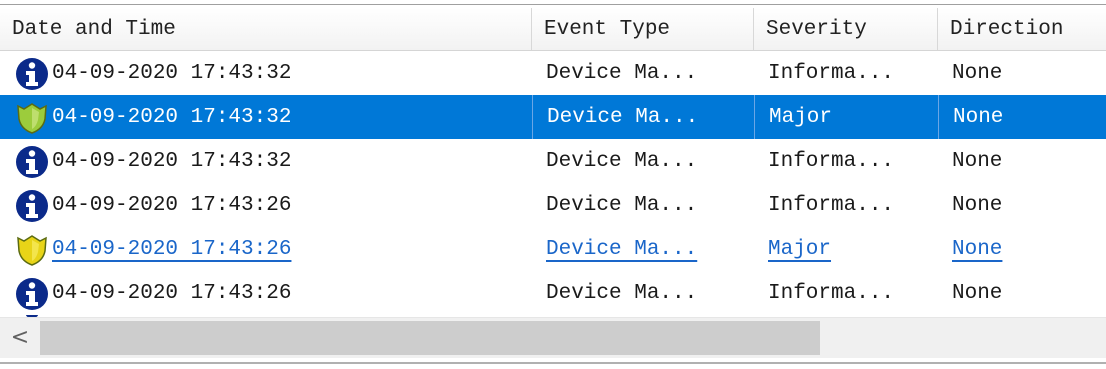  I want to click on column-header-direction: Direction, so click(1022, 29).